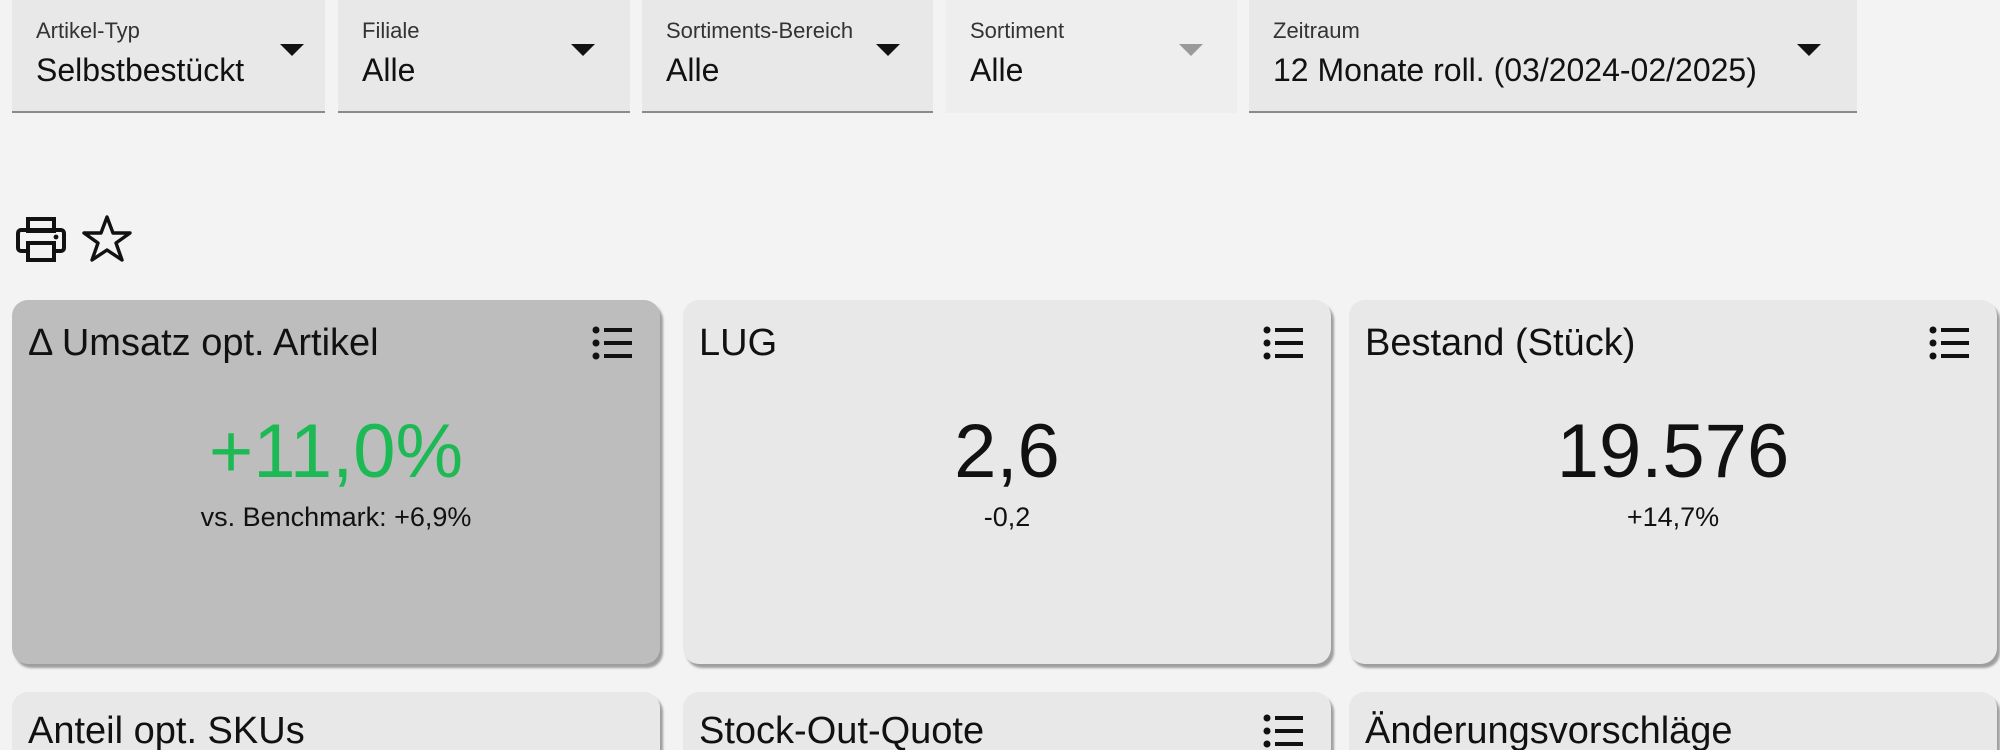 The height and width of the screenshot is (750, 2000). Describe the element at coordinates (203, 343) in the screenshot. I see `card-title: Δ Umsatz opt. Artikel` at that location.